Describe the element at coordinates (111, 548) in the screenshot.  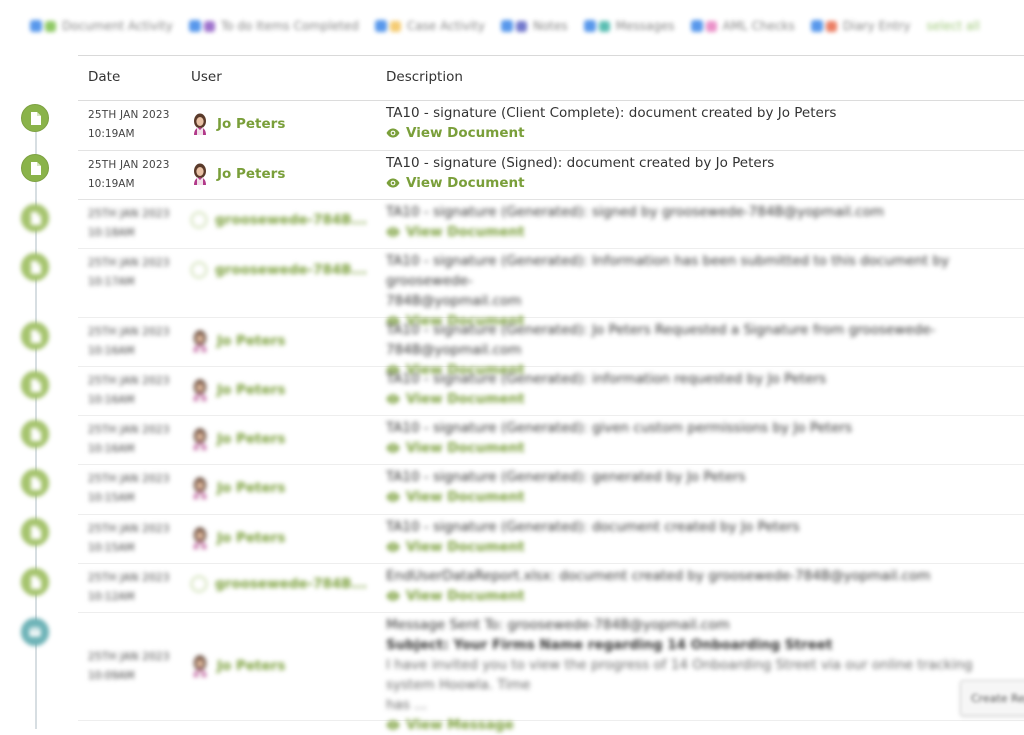
I see `time-text: 10:15AM` at that location.